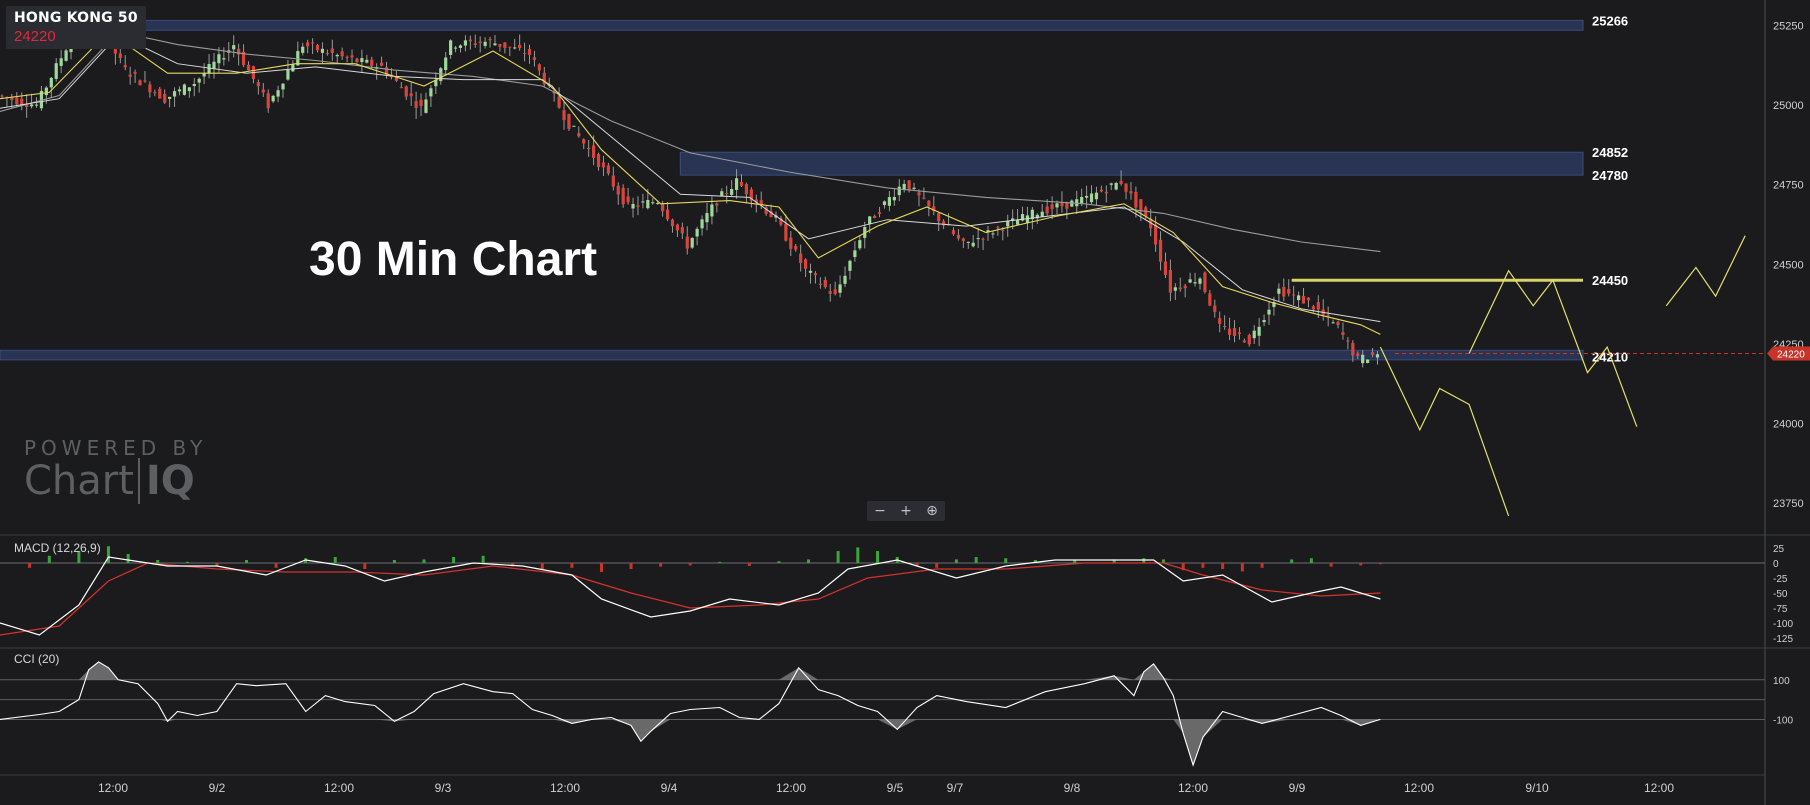 The height and width of the screenshot is (805, 1810). What do you see at coordinates (895, 788) in the screenshot?
I see `time-tick-label: 9/5` at bounding box center [895, 788].